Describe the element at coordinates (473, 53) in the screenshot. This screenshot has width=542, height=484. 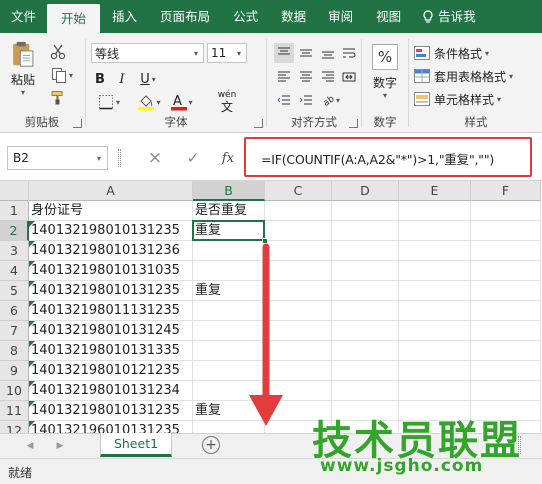
I see `conditional-format-button: 条件格式 ▾` at that location.